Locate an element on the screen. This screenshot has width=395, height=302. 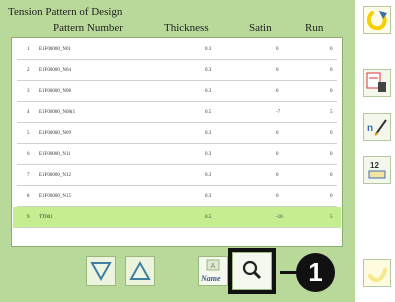
search-icon is located at coordinates (252, 270).